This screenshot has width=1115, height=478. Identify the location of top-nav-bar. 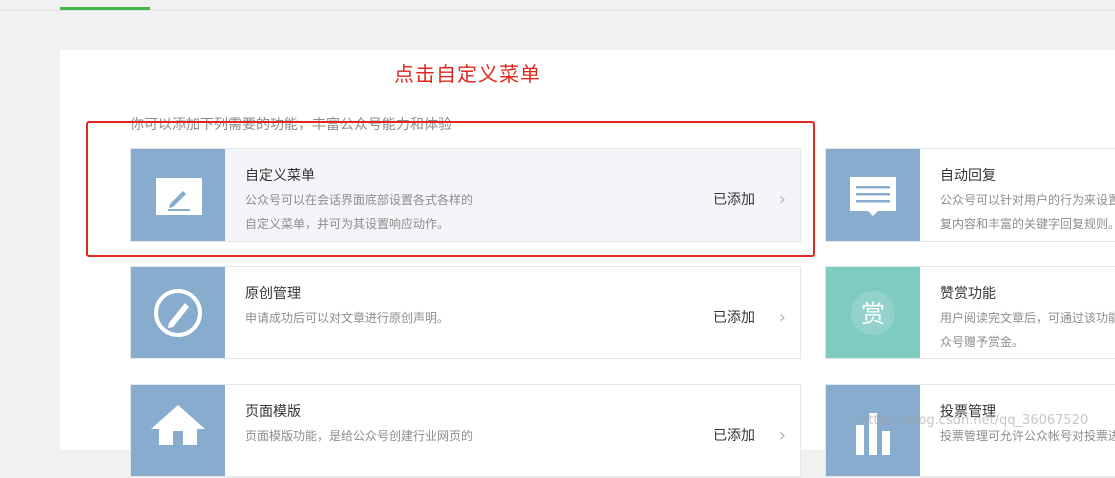
(557, 5).